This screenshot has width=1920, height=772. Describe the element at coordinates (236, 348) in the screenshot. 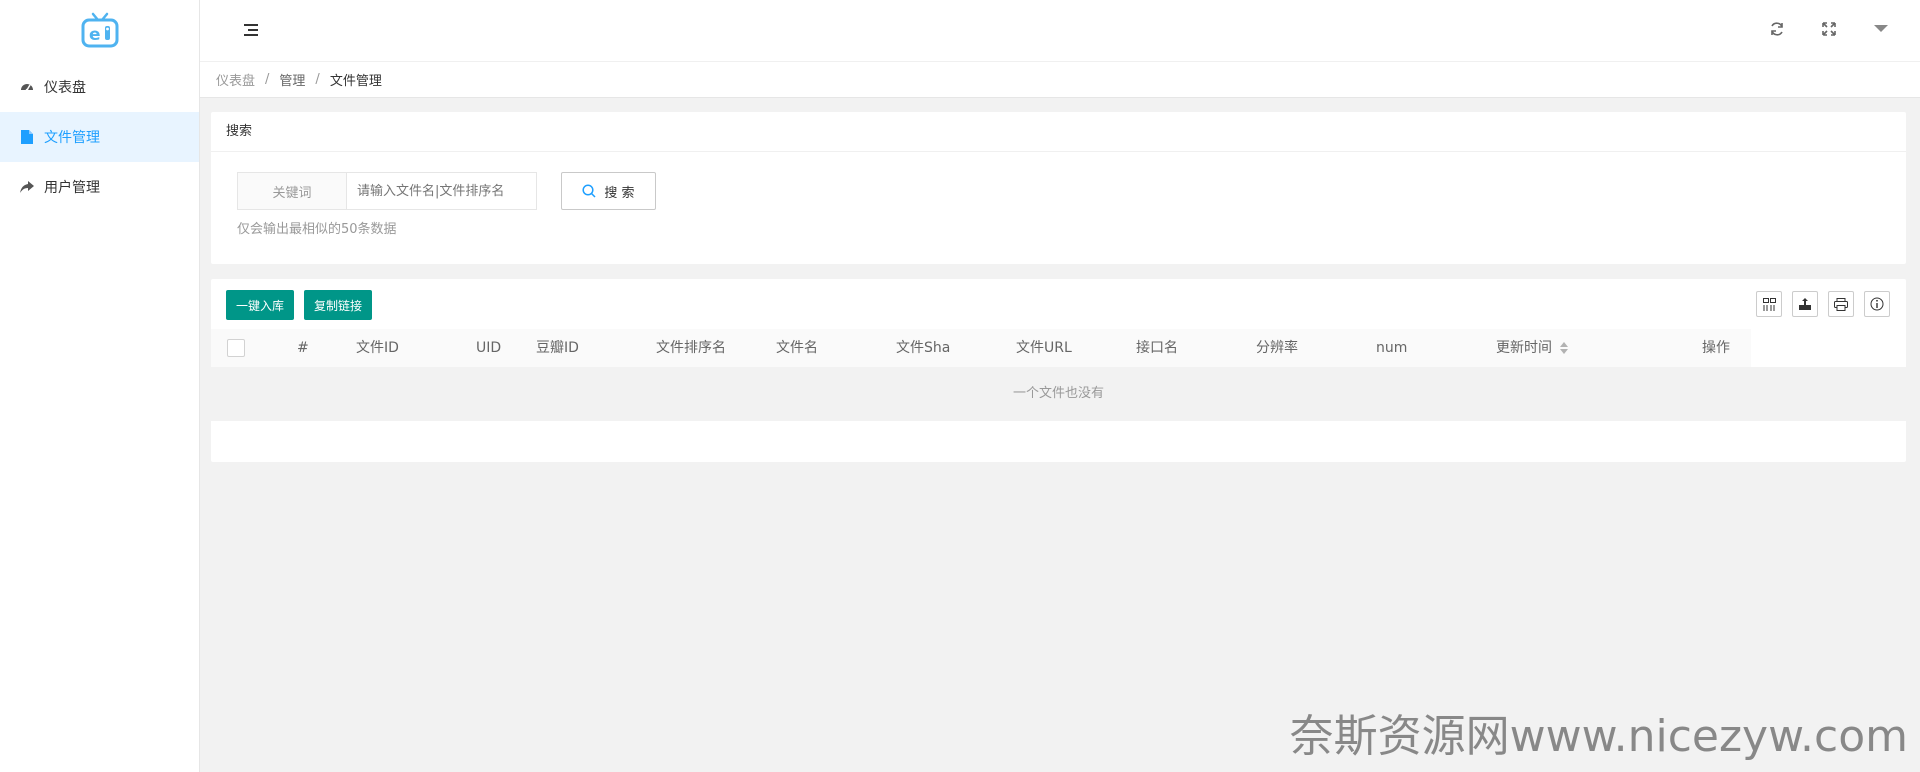

I see `select-all-checkbox` at that location.